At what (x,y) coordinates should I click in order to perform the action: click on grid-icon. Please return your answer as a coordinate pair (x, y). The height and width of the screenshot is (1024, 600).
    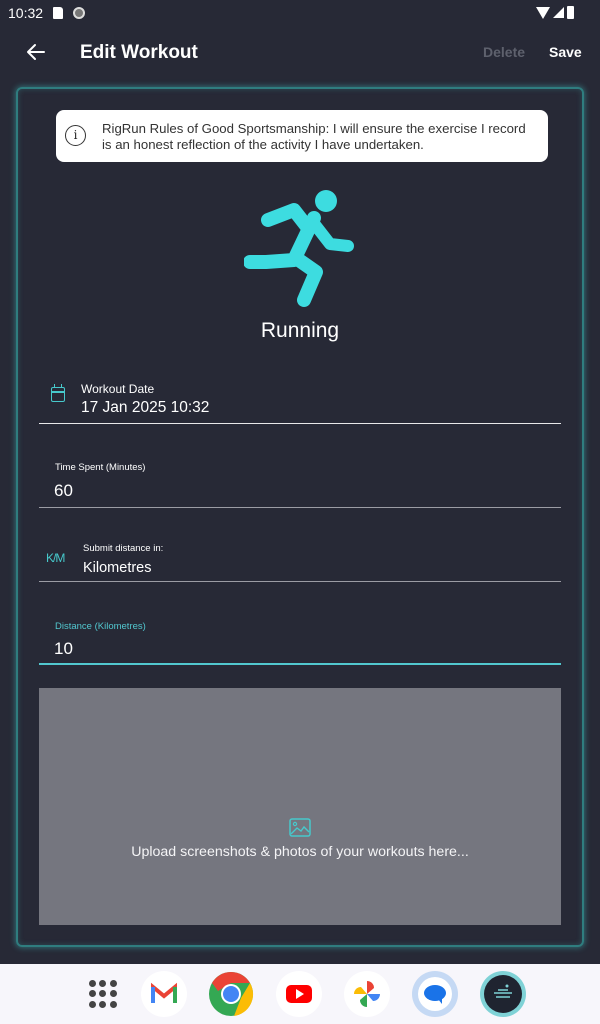
    Looking at the image, I should click on (103, 994).